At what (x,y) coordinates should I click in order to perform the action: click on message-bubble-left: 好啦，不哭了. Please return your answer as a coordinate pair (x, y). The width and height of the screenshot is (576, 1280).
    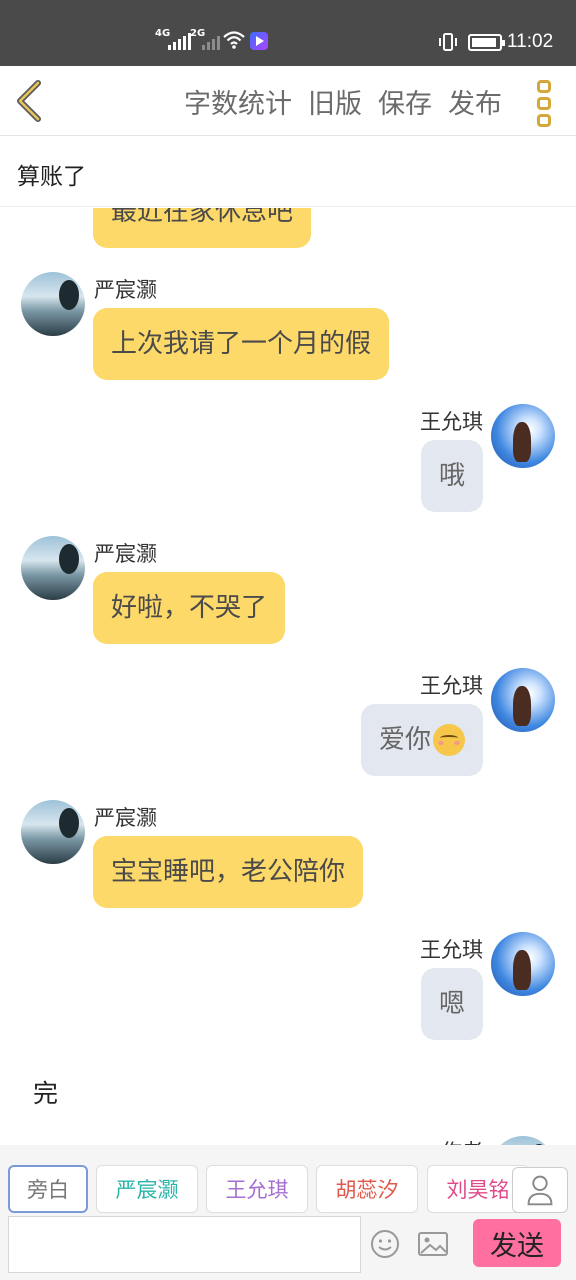
    Looking at the image, I should click on (189, 608).